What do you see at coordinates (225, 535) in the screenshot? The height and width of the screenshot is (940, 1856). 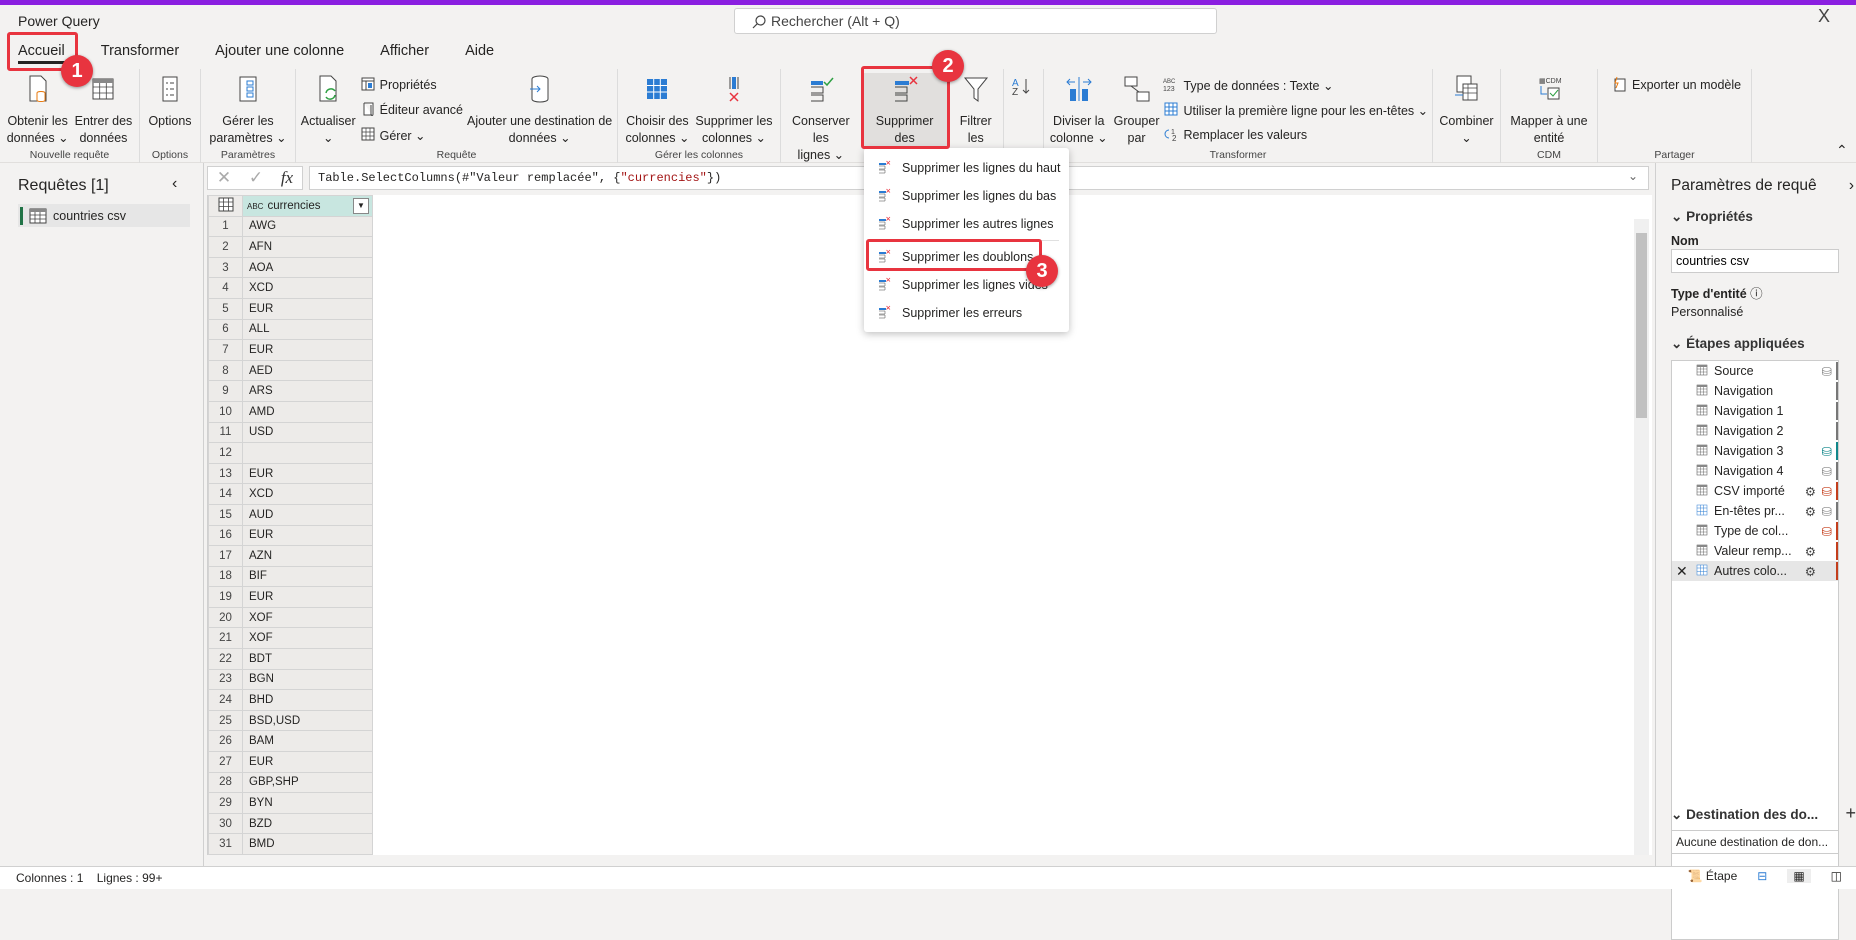 I see `row-number: 16` at bounding box center [225, 535].